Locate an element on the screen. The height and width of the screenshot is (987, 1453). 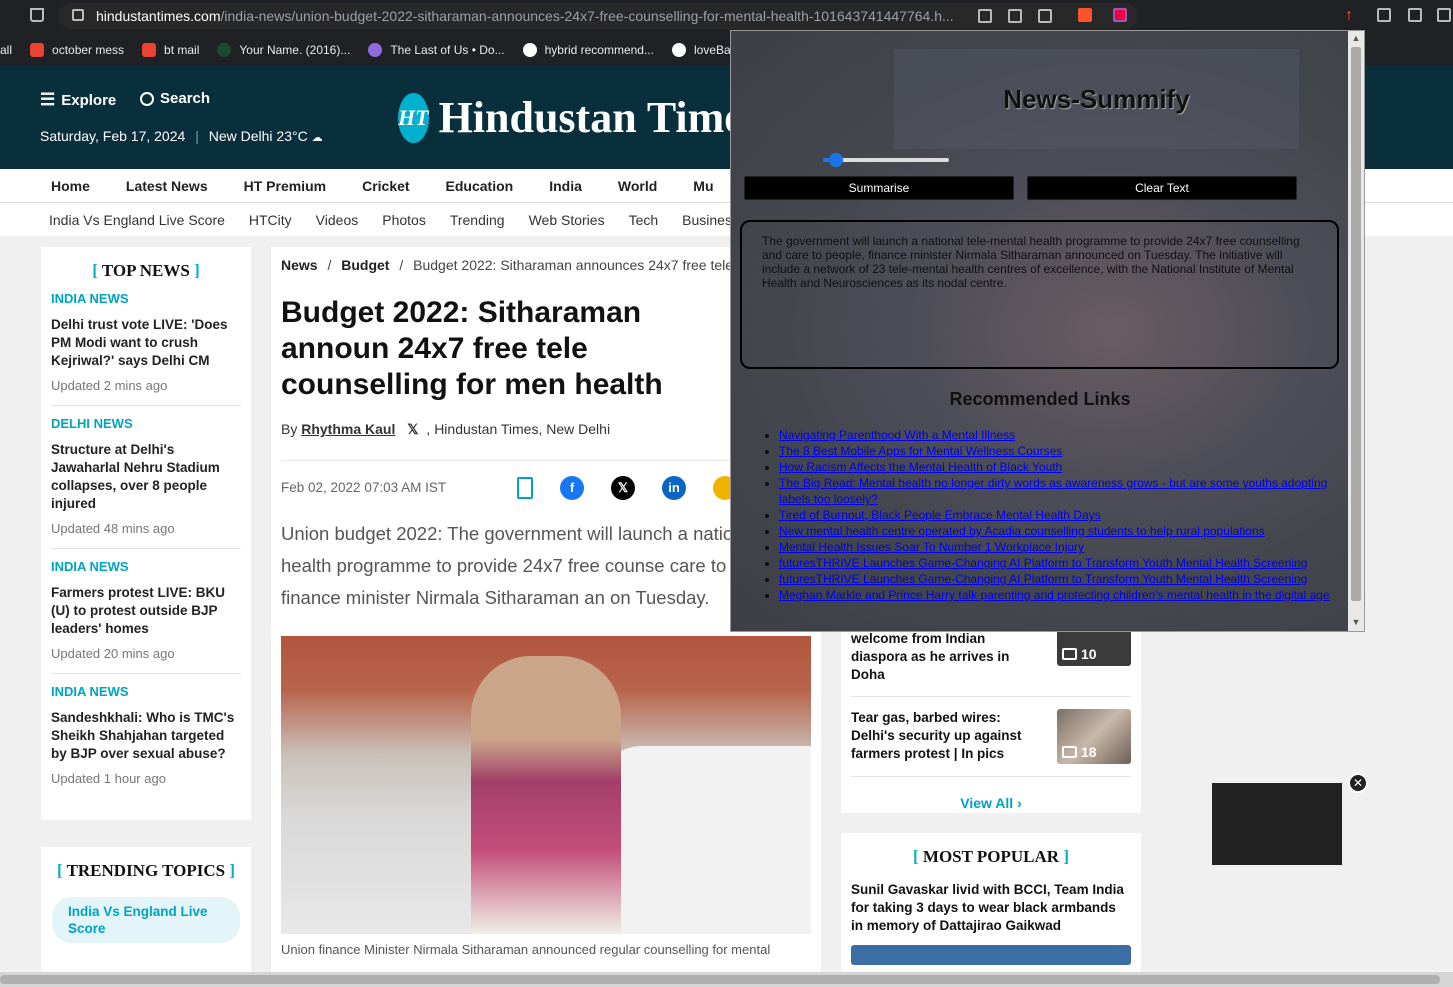
nav-item: Education is located at coordinates (480, 186).